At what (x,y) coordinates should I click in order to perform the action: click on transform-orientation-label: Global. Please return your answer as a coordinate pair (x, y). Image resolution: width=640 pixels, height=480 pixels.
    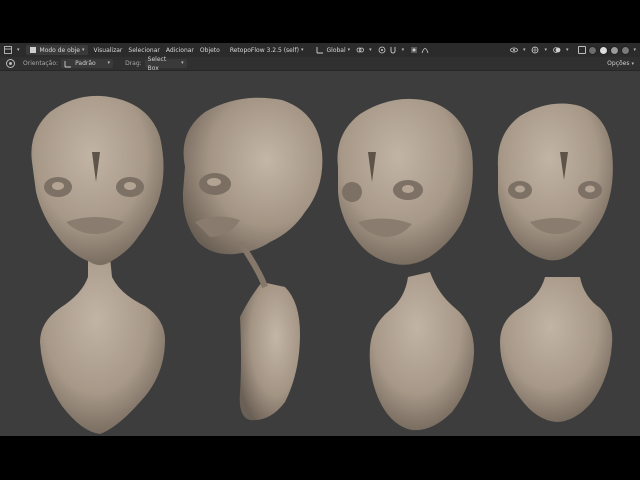
    Looking at the image, I should click on (336, 50).